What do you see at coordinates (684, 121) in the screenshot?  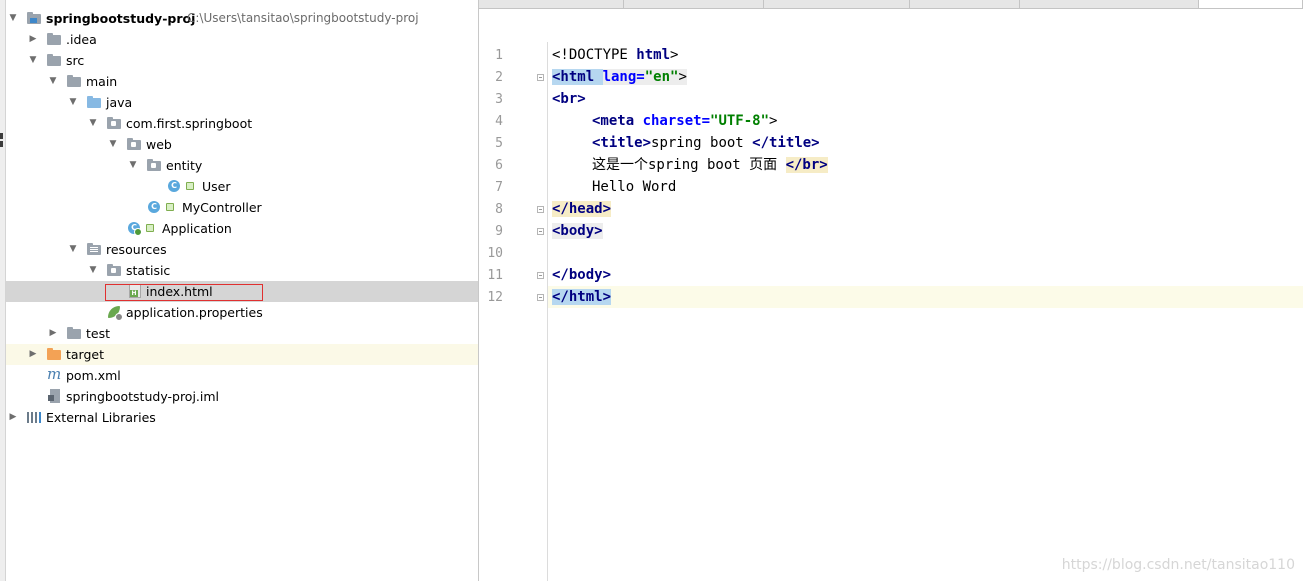 I see `code-line-4: <meta charset="UTF-8">` at bounding box center [684, 121].